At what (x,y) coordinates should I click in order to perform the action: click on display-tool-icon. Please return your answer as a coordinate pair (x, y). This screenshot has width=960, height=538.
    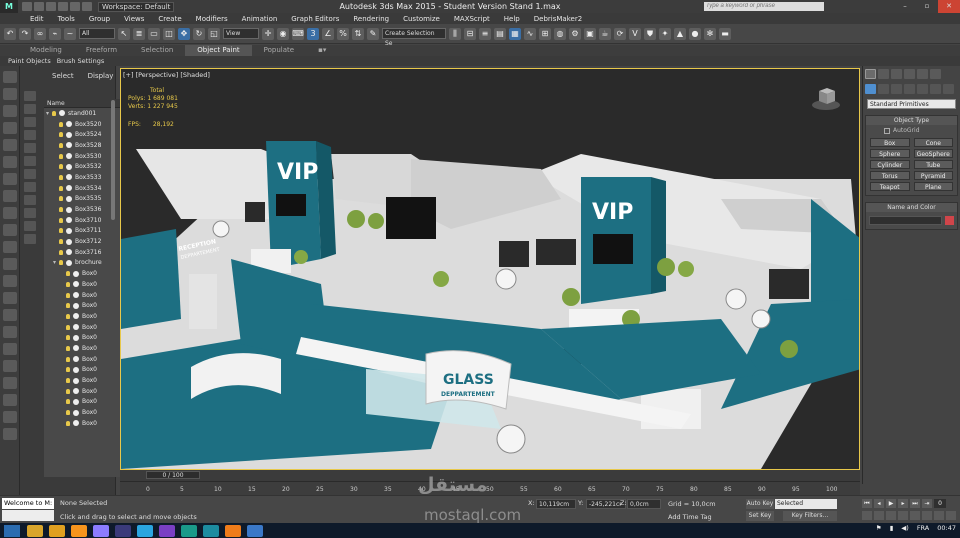
    Looking at the image, I should click on (10, 94).